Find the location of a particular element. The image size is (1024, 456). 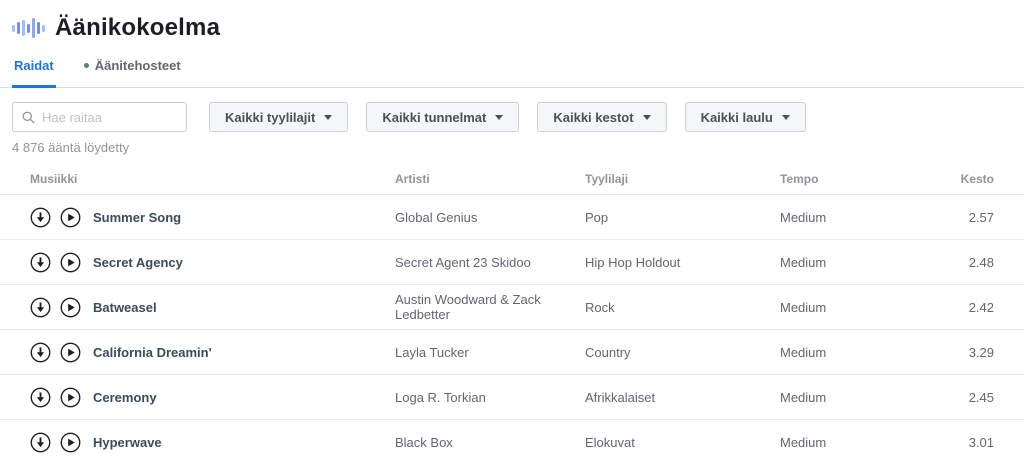

artist-cell: Black Box is located at coordinates (424, 442).